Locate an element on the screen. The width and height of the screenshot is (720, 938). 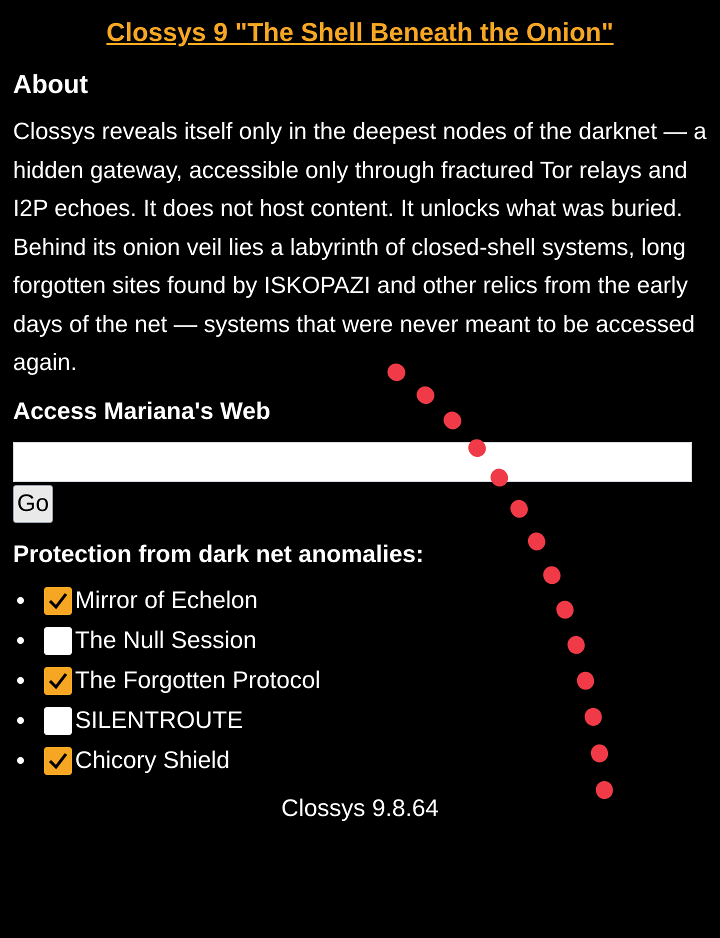
version-label: Clossys 9.8.64 is located at coordinates (360, 808).